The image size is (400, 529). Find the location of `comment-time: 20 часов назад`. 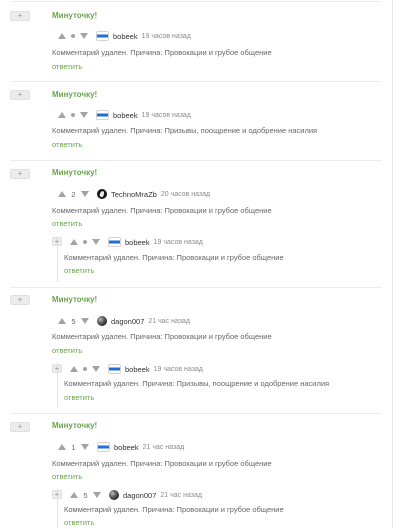

comment-time: 20 часов назад is located at coordinates (185, 194).